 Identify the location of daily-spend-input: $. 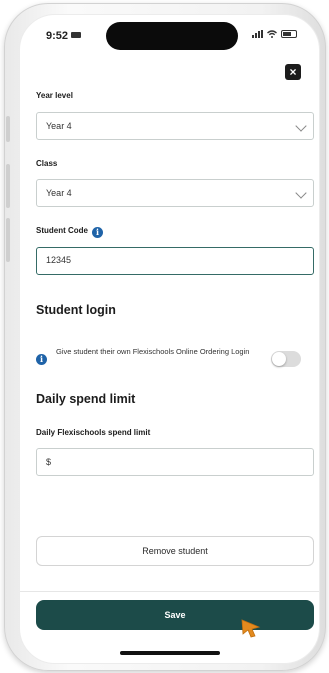
(175, 462).